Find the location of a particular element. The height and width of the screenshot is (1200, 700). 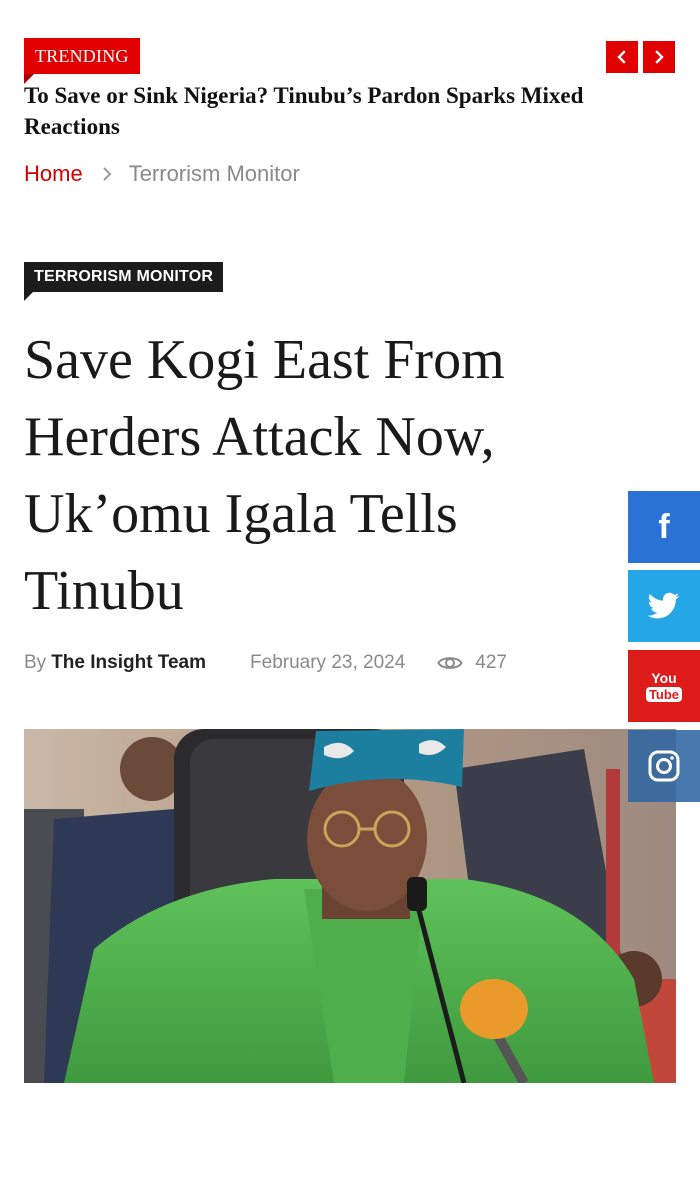

byline-label: By is located at coordinates (35, 662).